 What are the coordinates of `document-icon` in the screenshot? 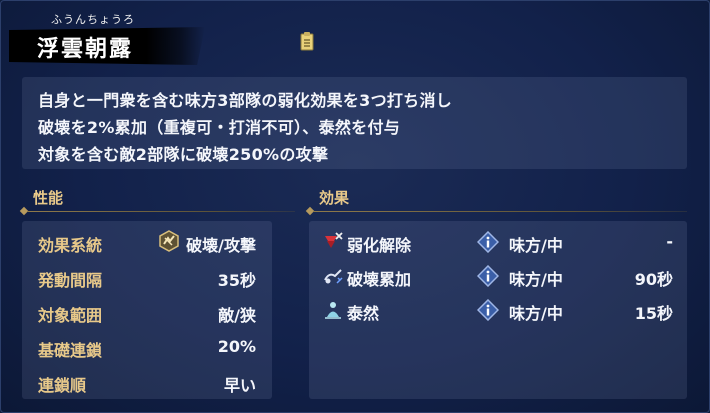 It's located at (307, 42).